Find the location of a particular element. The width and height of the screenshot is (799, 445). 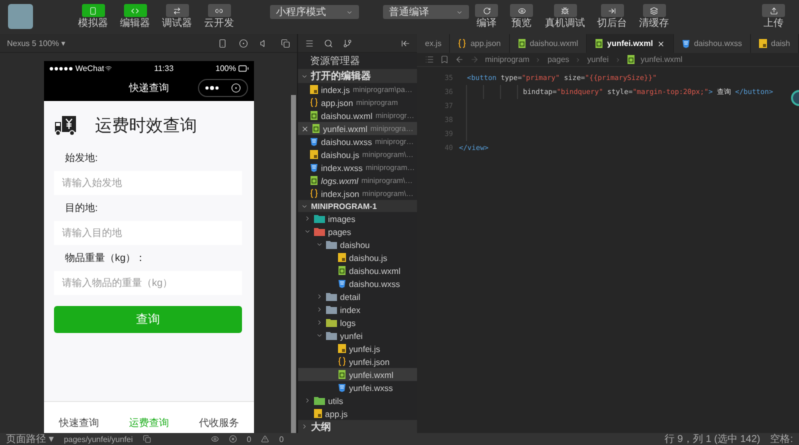

carrier-label: ●●●●● WeChat is located at coordinates (76, 68).